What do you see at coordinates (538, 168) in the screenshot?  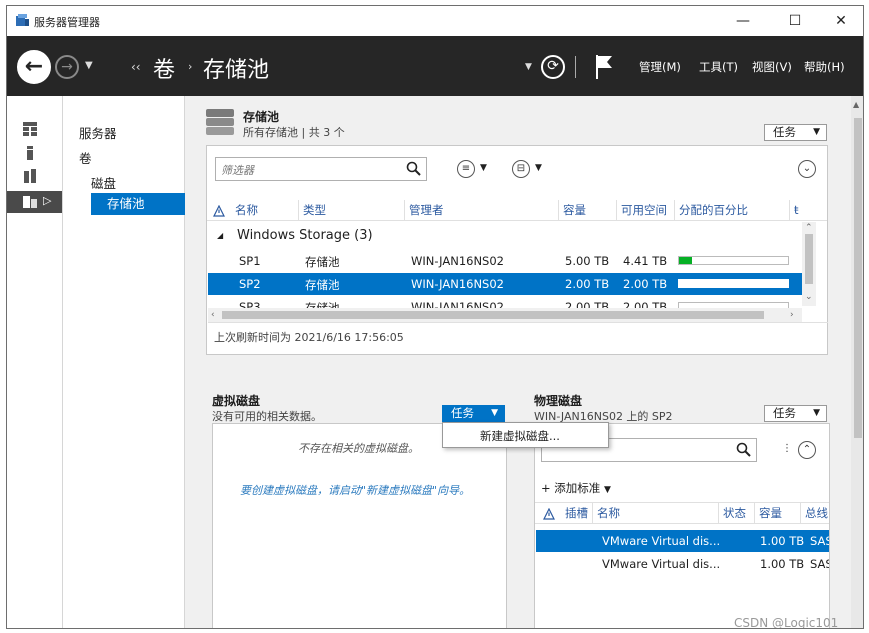 I see `save-query-dropdown-icon: ▼` at bounding box center [538, 168].